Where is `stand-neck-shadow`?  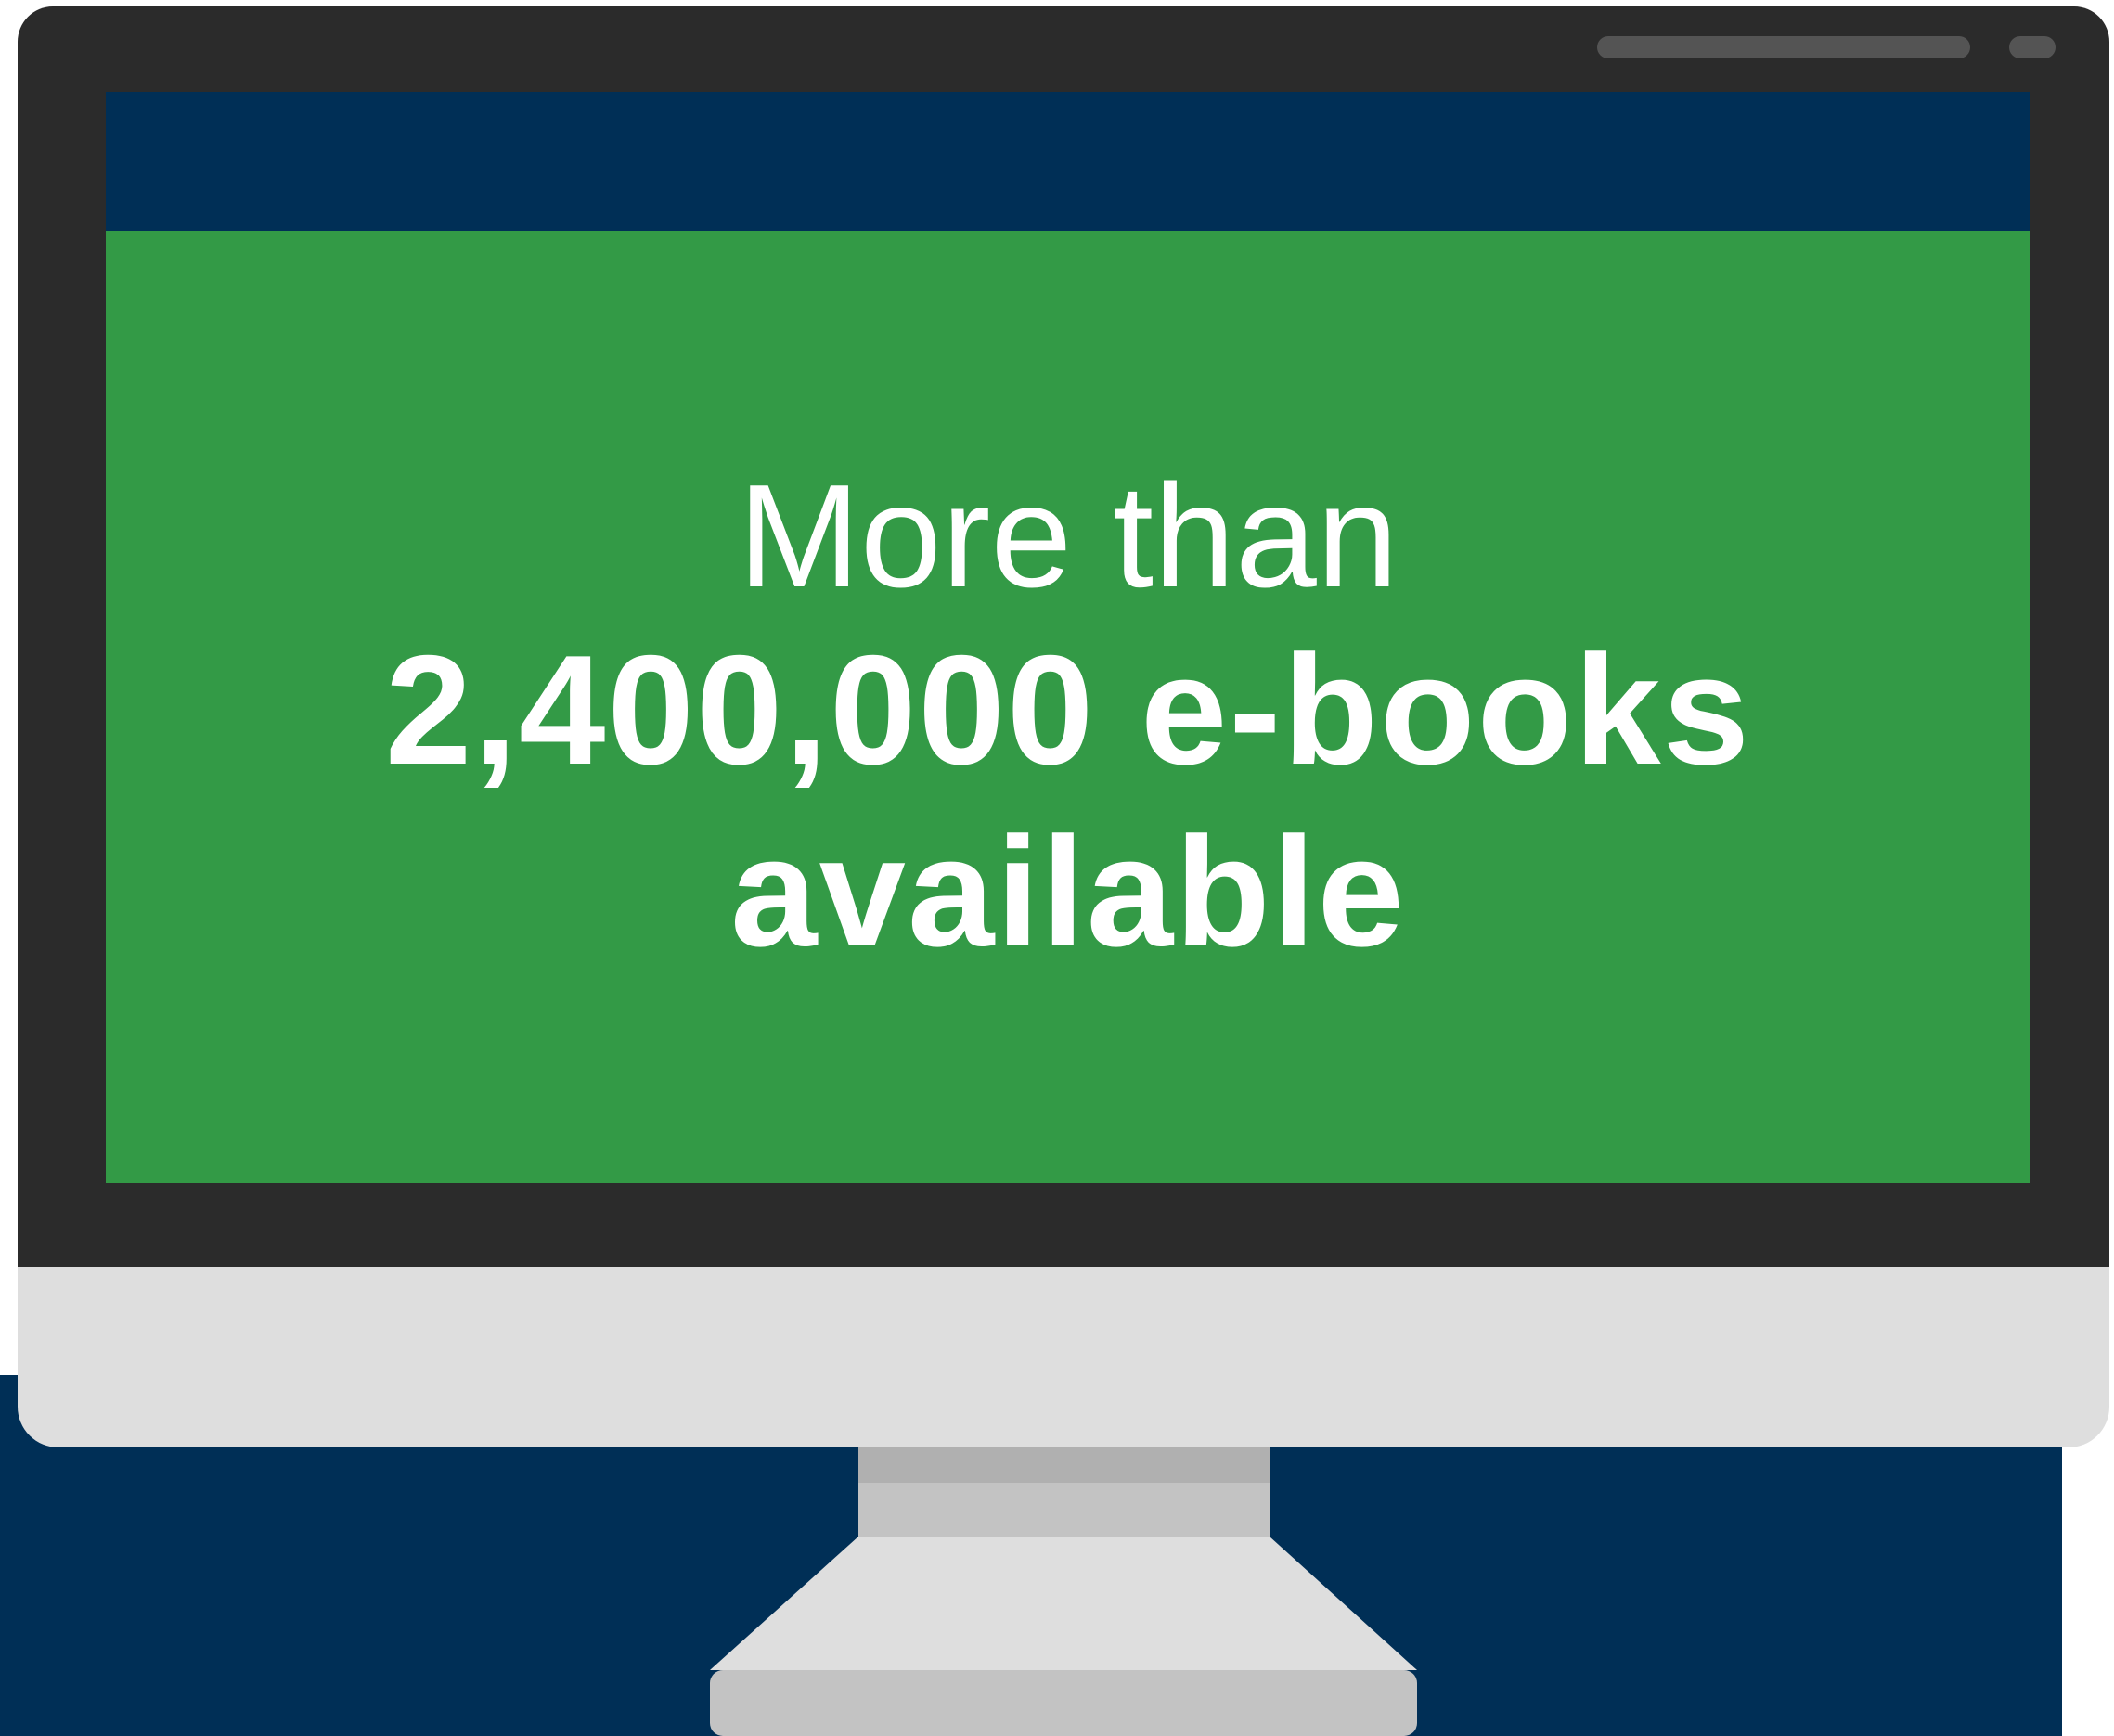
stand-neck-shadow is located at coordinates (1064, 1465).